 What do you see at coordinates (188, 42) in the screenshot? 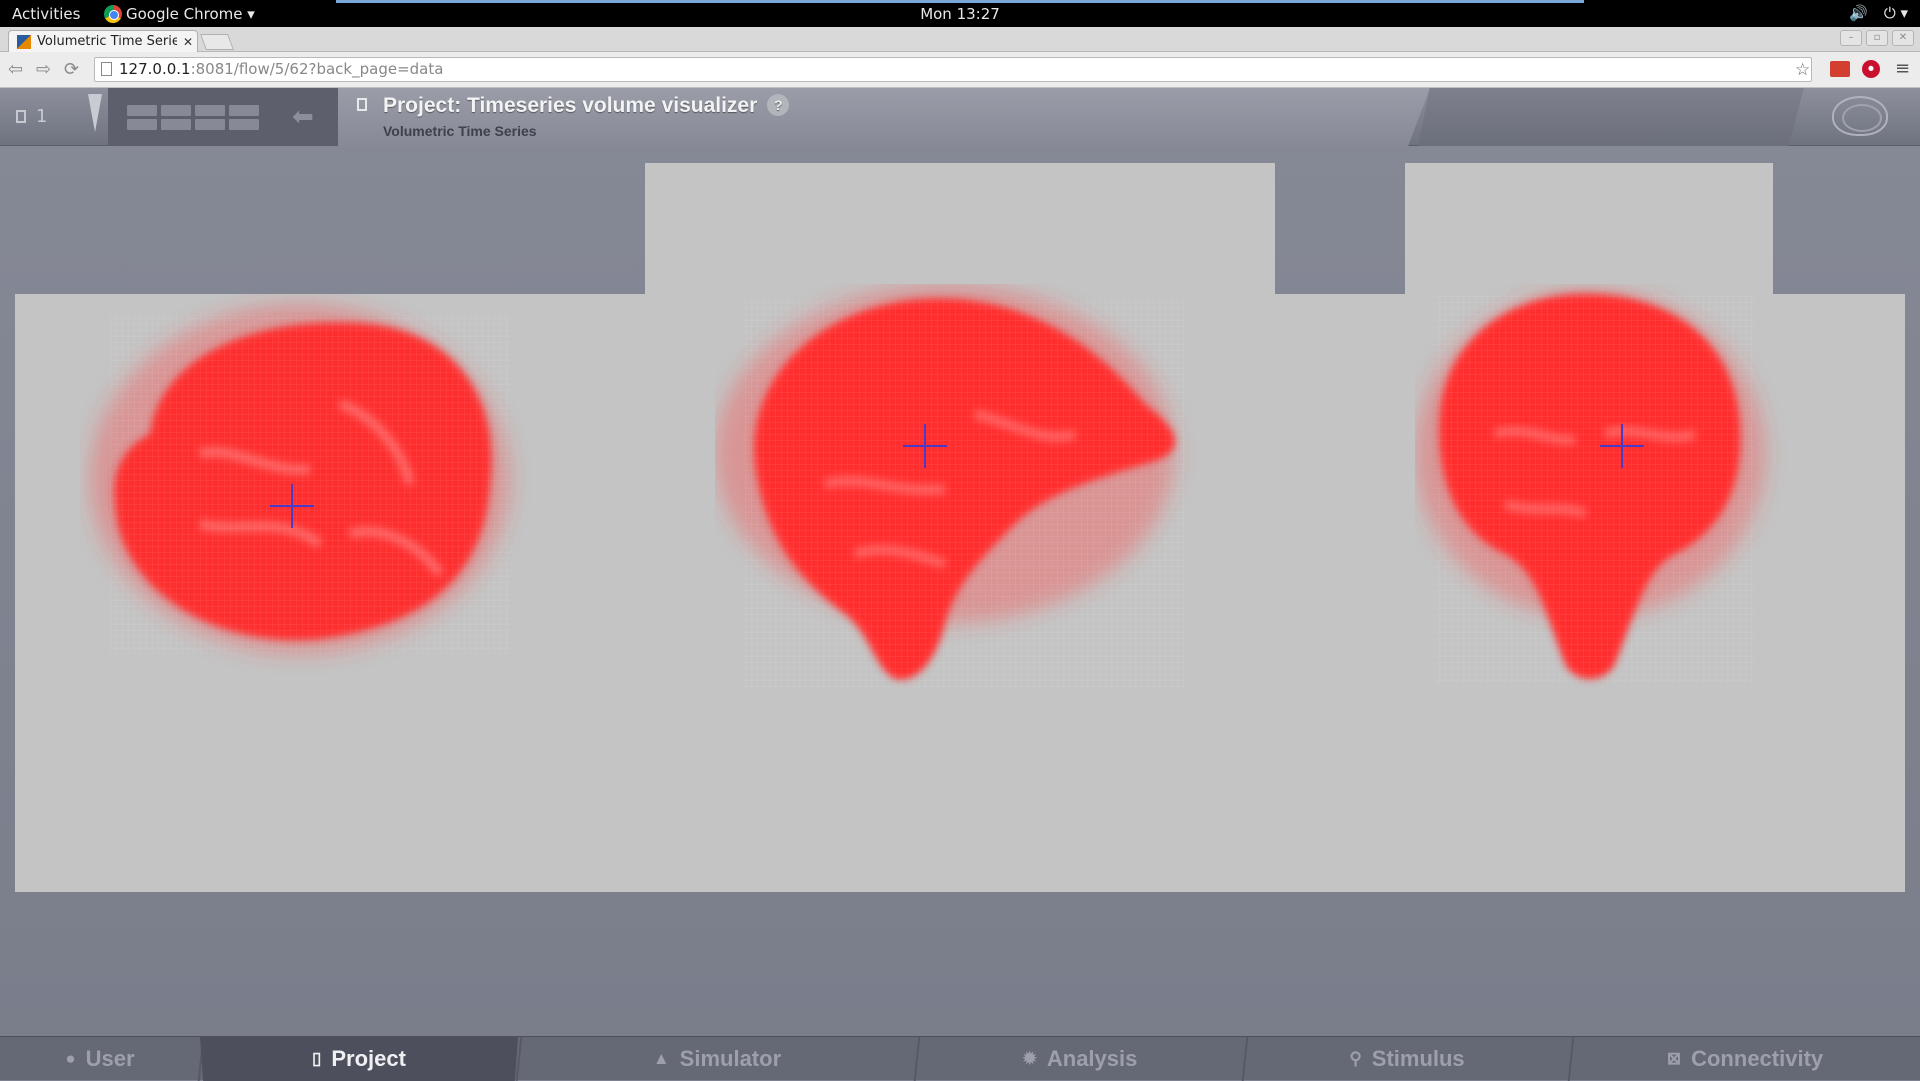
I see `tab-close-icon: ✕` at bounding box center [188, 42].